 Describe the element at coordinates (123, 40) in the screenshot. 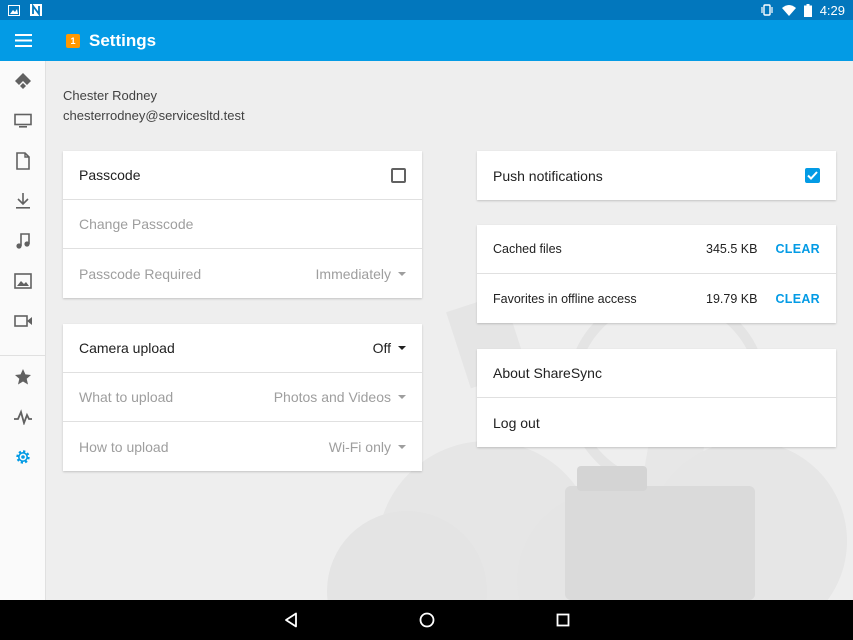

I see `page-title: Settings` at that location.